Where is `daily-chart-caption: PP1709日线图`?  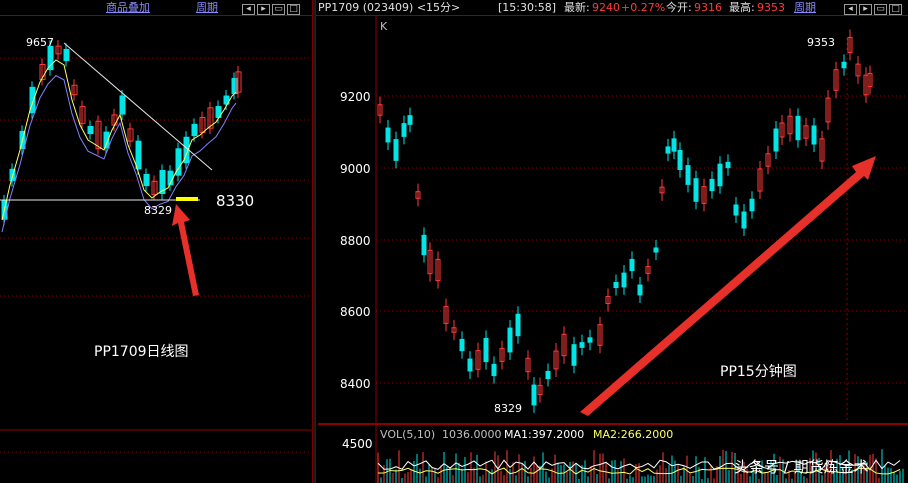
daily-chart-caption: PP1709日线图 is located at coordinates (141, 352).